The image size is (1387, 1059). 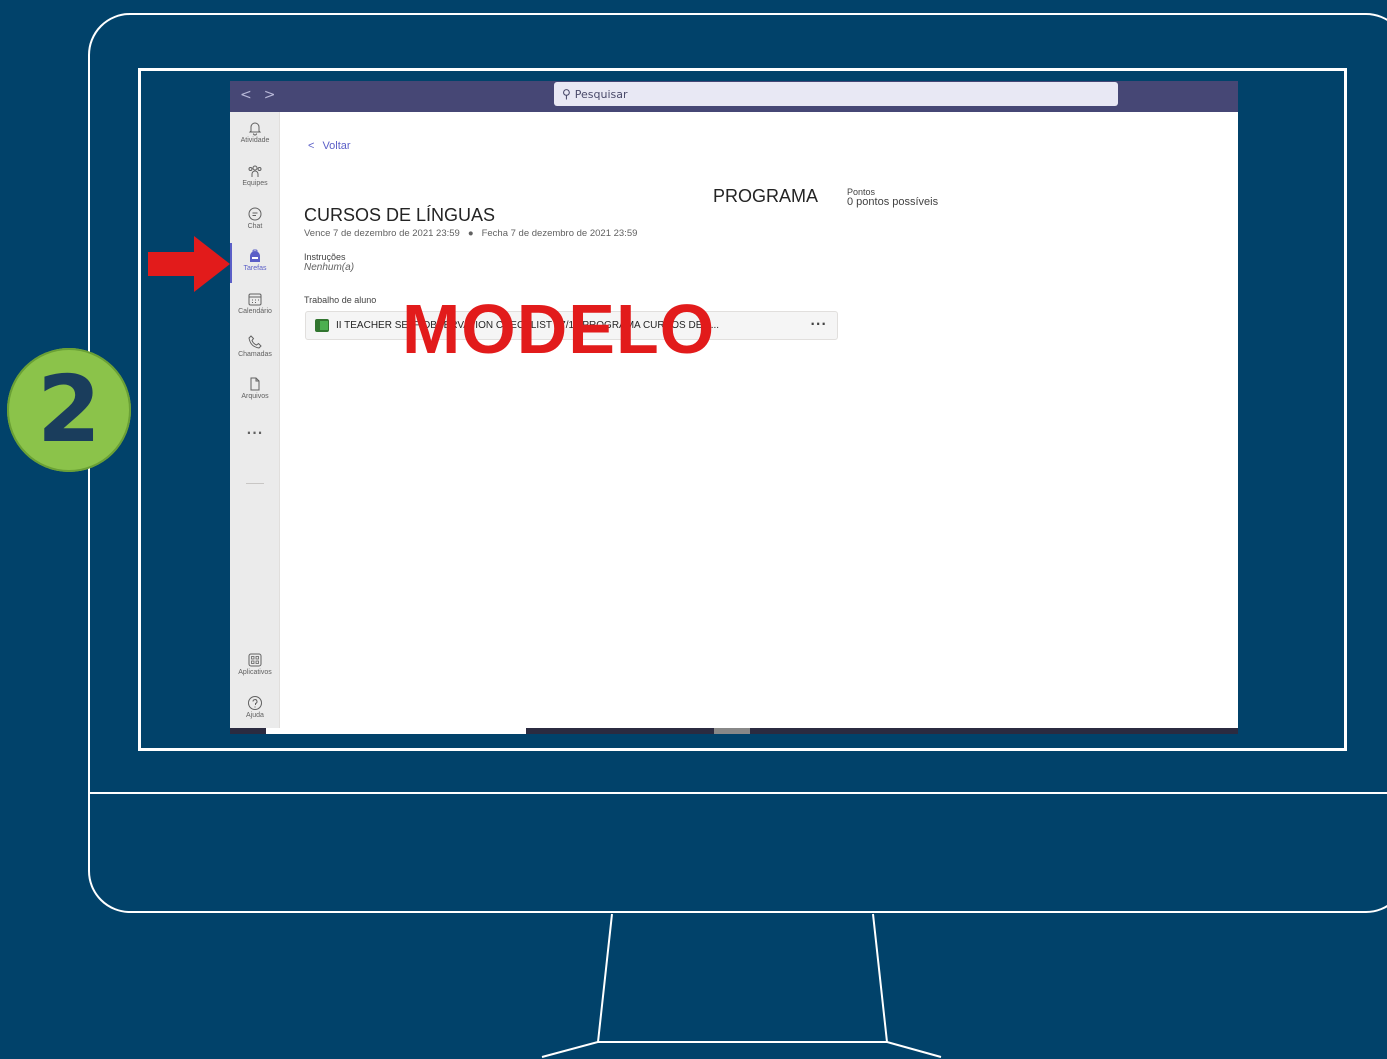 I want to click on apps-icon, so click(x=255, y=660).